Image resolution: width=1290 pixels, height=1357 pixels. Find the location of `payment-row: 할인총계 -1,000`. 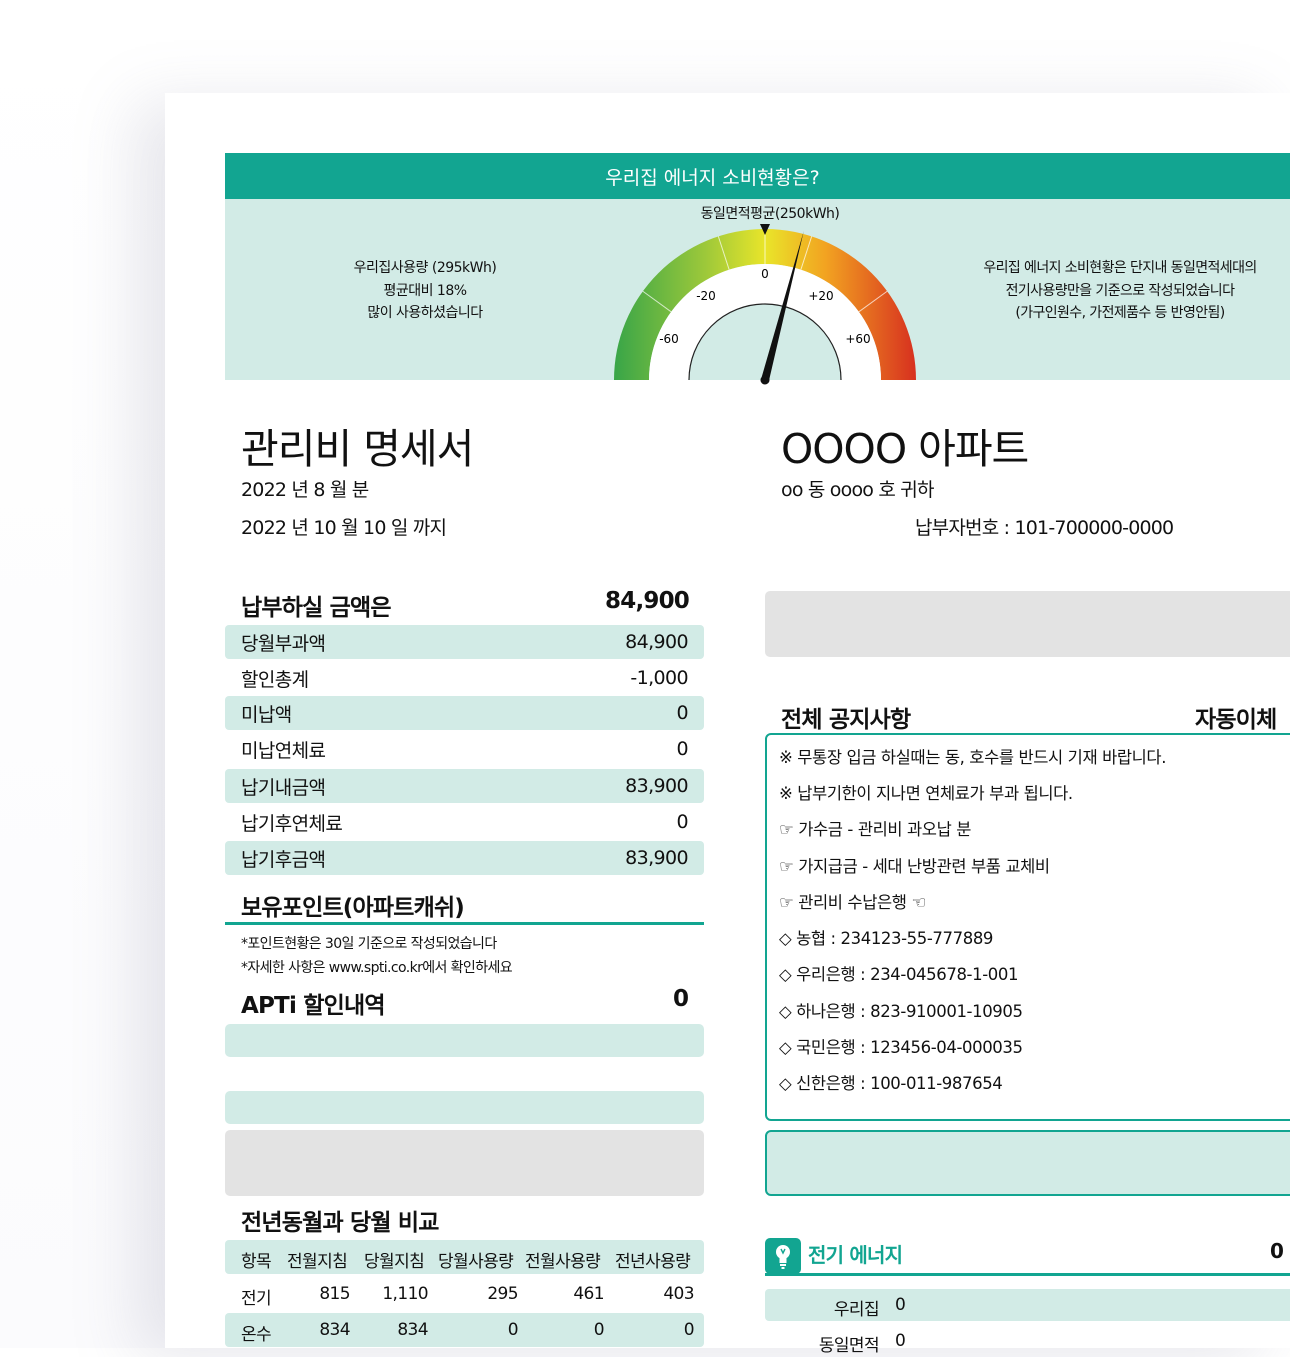

payment-row: 할인총계 -1,000 is located at coordinates (464, 678).